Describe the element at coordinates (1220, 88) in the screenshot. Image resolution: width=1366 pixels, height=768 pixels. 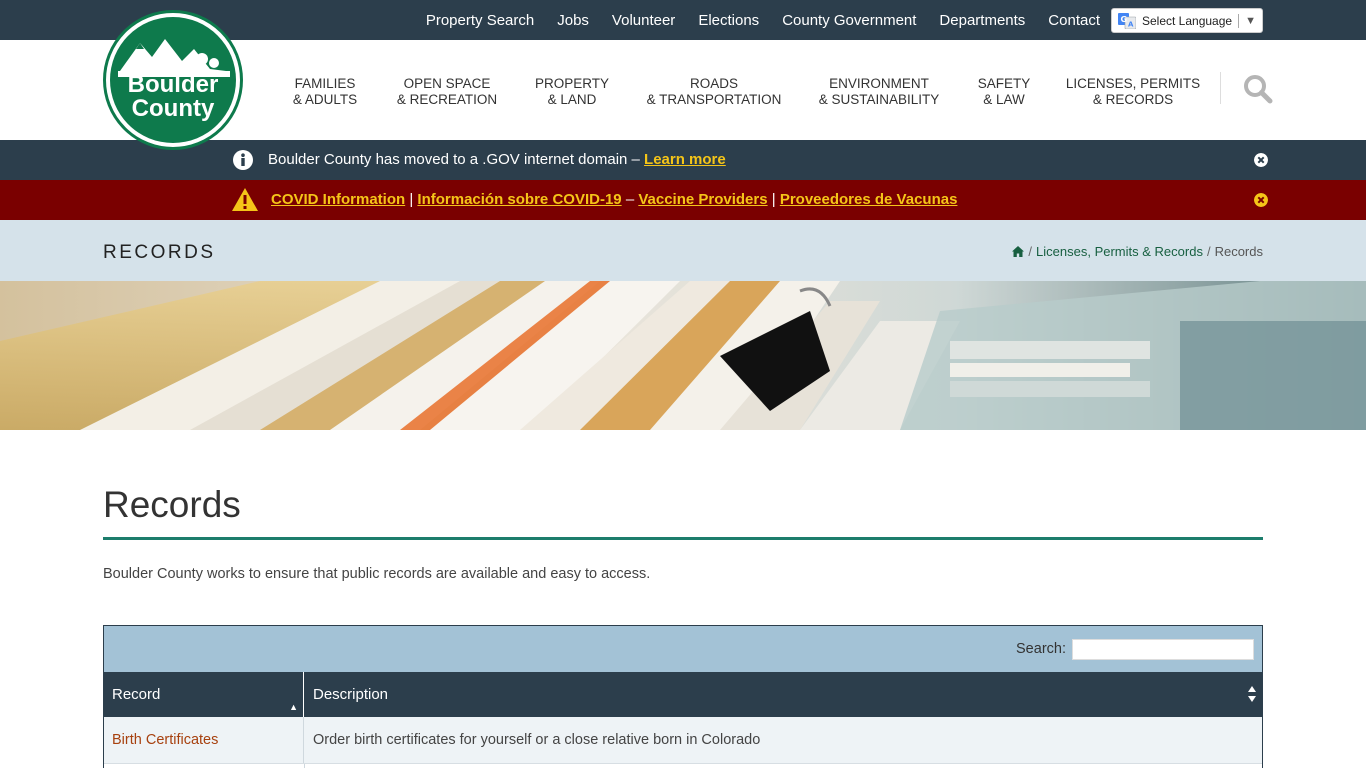
I see `nav-divider` at that location.